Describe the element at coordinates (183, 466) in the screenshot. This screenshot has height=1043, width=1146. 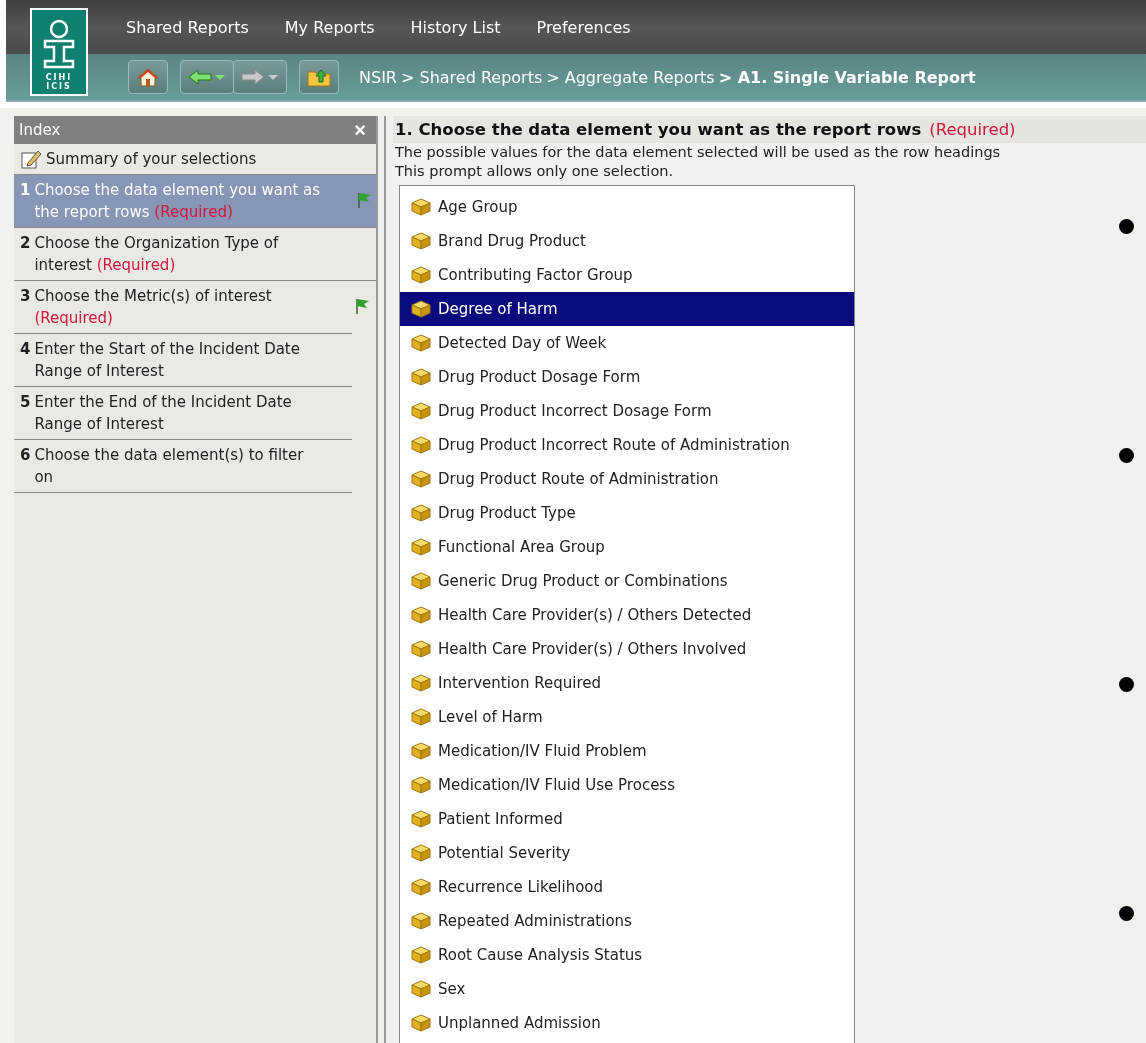
I see `index-item: 6 Choose the data element(s) to filter on` at that location.